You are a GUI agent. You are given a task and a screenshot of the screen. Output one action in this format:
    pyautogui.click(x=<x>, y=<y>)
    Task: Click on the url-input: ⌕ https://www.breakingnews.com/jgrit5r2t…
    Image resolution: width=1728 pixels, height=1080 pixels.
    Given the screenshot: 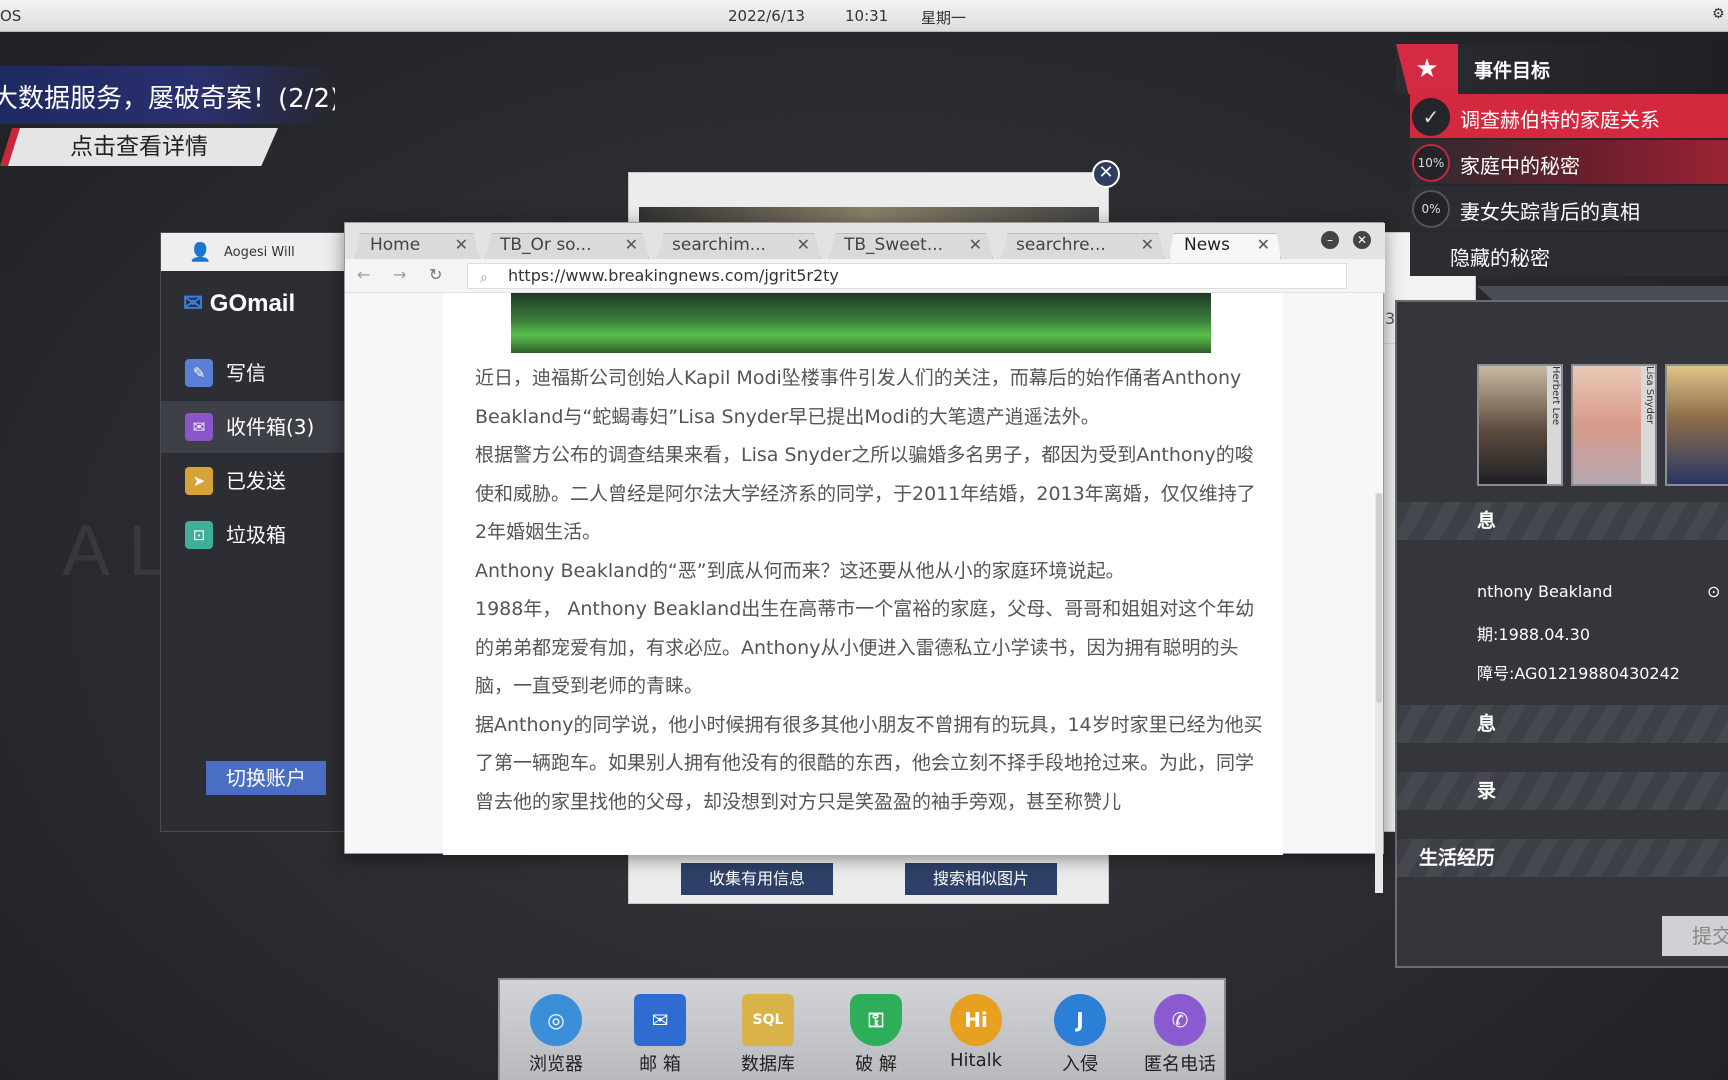 What is the action you would take?
    pyautogui.click(x=907, y=276)
    